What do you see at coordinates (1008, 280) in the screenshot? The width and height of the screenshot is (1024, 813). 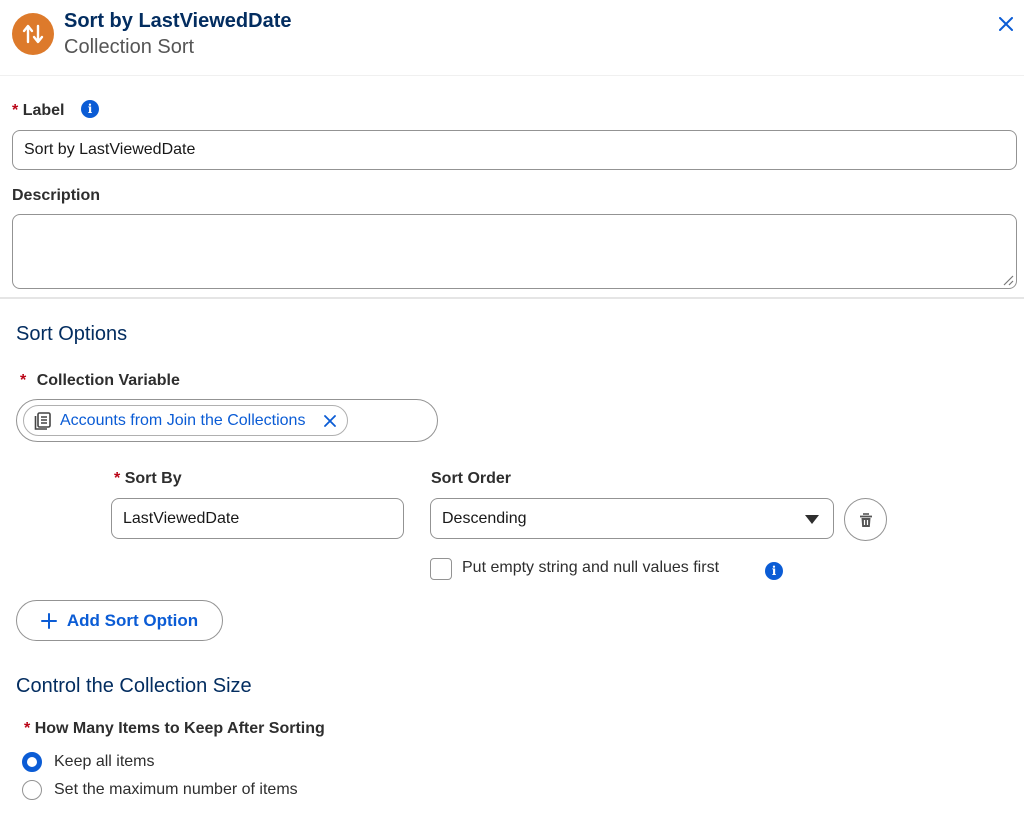 I see `resize-grip-icon` at bounding box center [1008, 280].